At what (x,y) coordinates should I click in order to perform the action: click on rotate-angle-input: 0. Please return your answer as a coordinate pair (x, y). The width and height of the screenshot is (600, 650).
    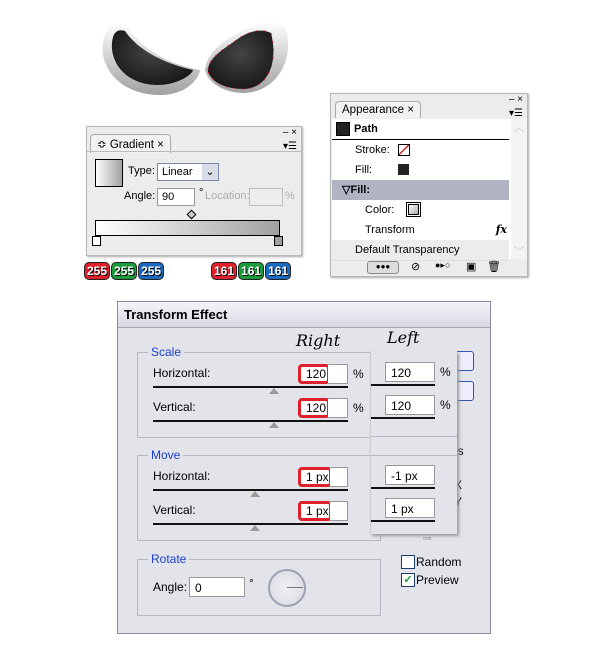
    Looking at the image, I should click on (217, 587).